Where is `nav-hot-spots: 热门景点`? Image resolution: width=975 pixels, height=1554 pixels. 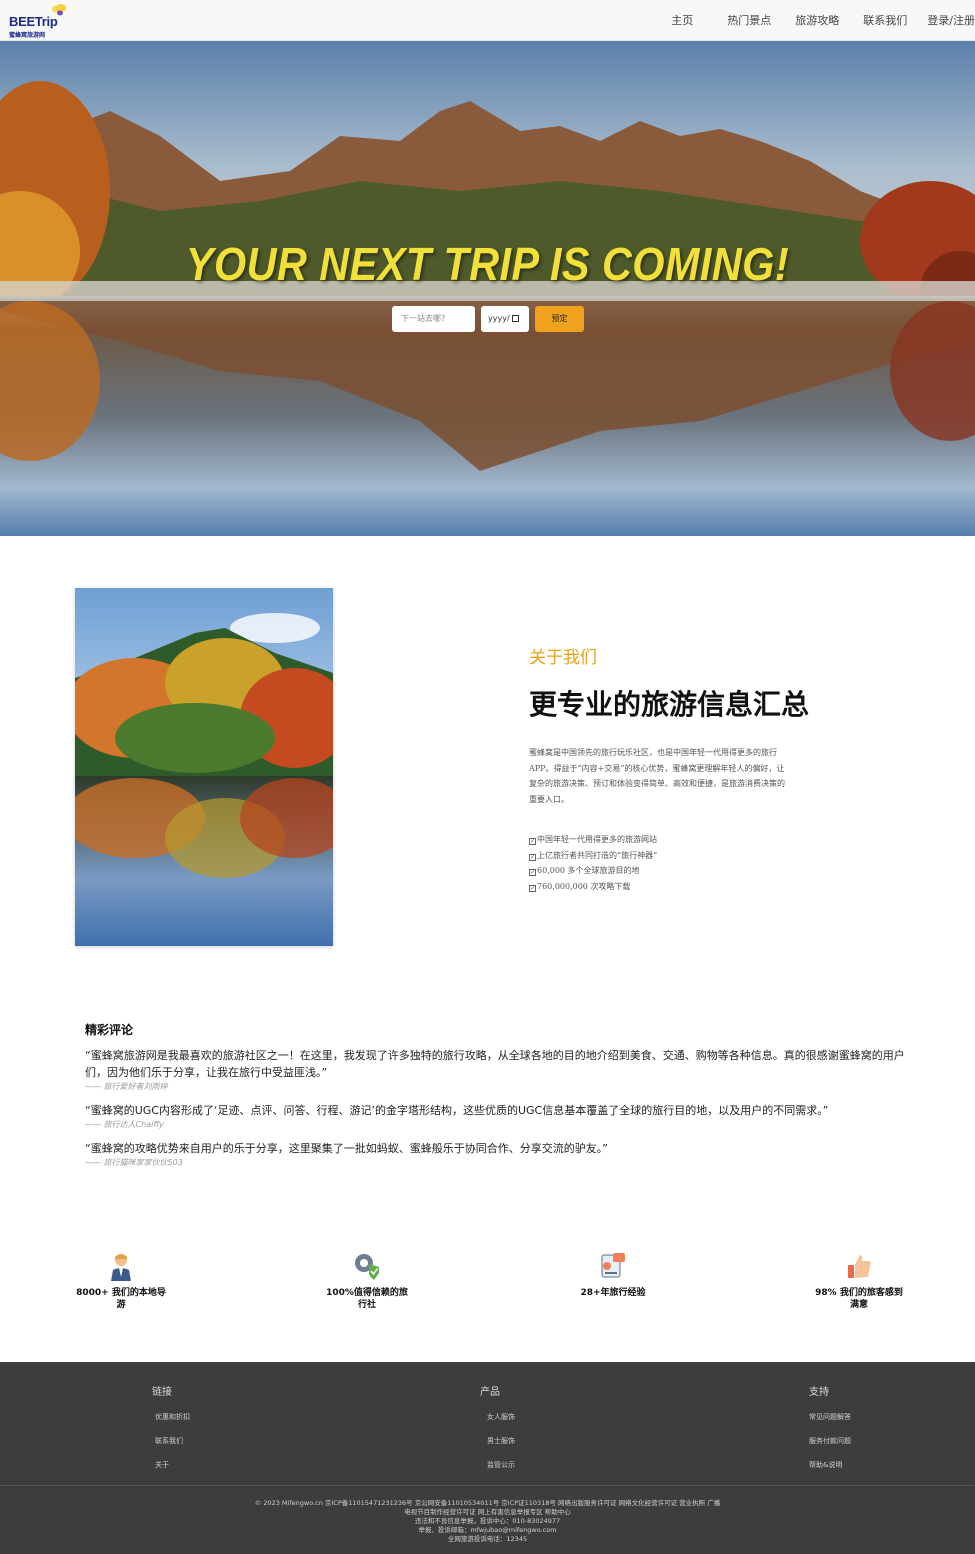 nav-hot-spots: 热门景点 is located at coordinates (749, 20).